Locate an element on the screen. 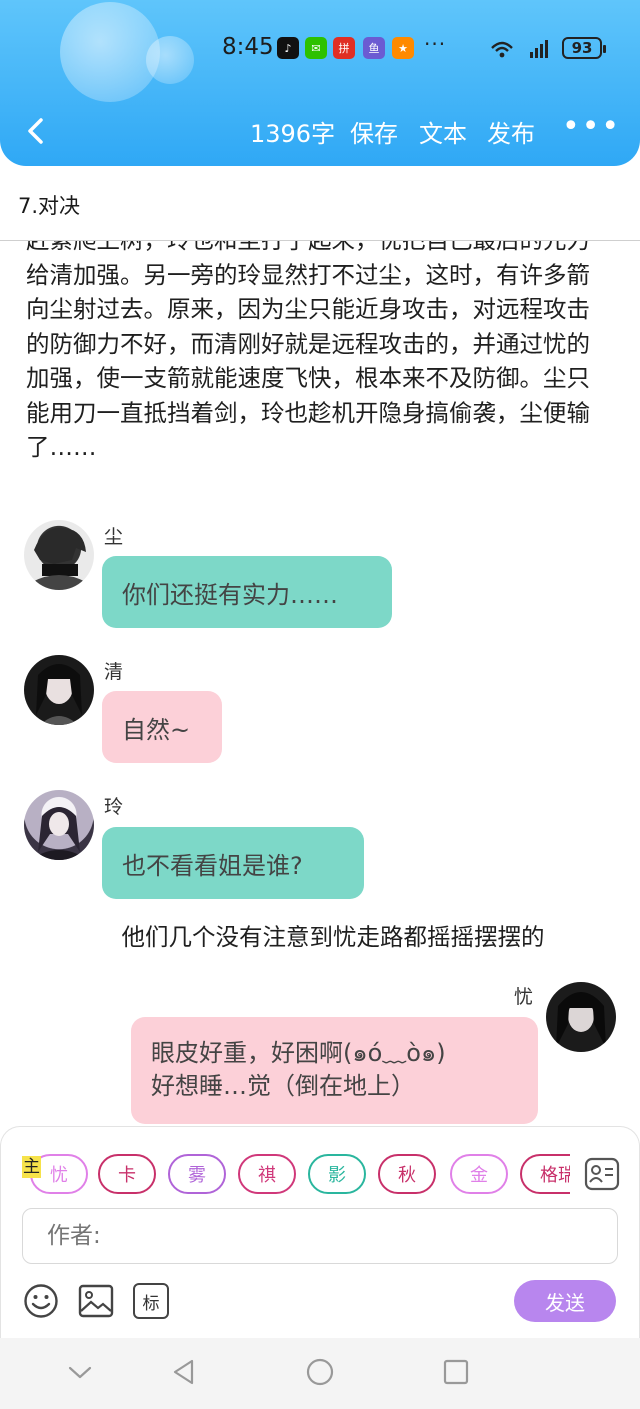 Image resolution: width=640 pixels, height=1409 pixels. role-chip: 格瑞 is located at coordinates (545, 1174).